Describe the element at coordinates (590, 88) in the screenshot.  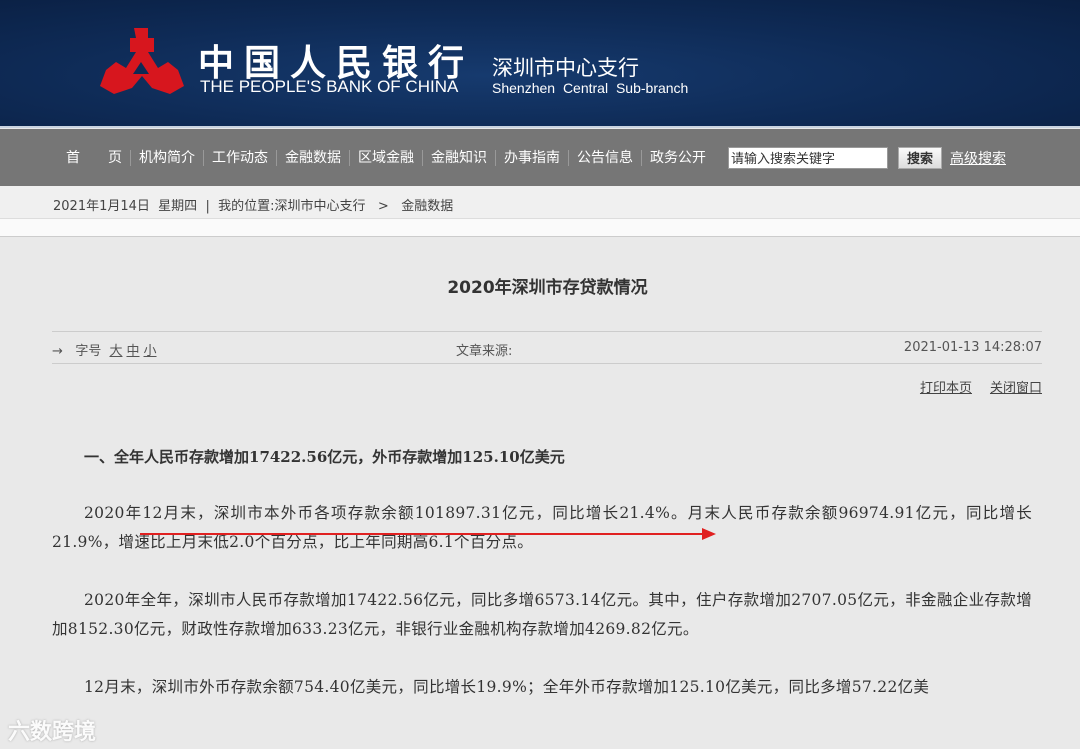
I see `branch-name-en: Shenzhen Central Sub-branch` at that location.